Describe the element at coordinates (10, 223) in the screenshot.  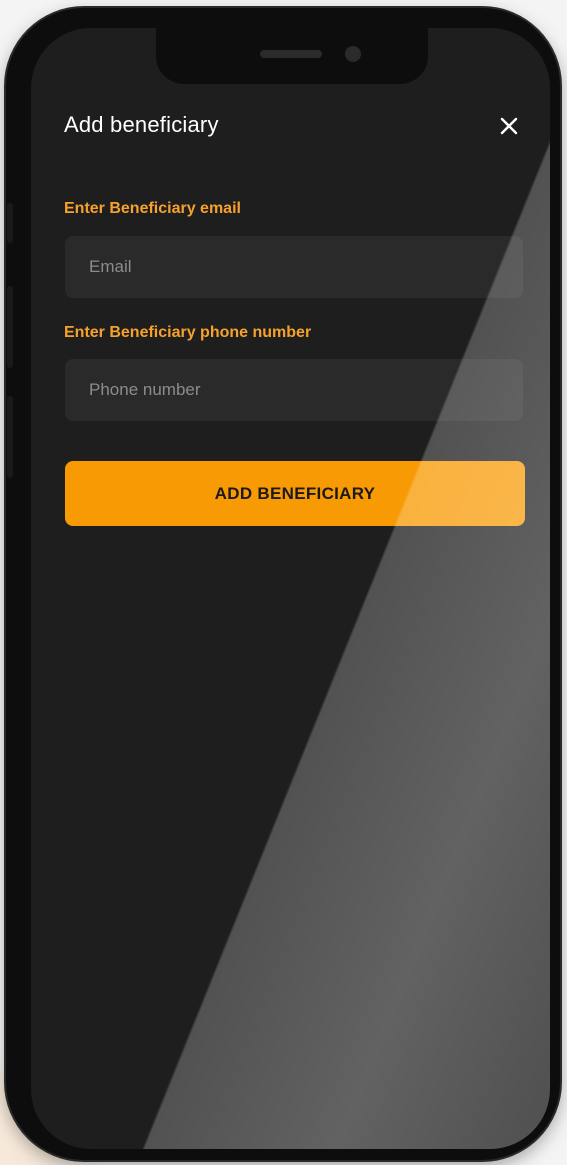
I see `mute-switch` at that location.